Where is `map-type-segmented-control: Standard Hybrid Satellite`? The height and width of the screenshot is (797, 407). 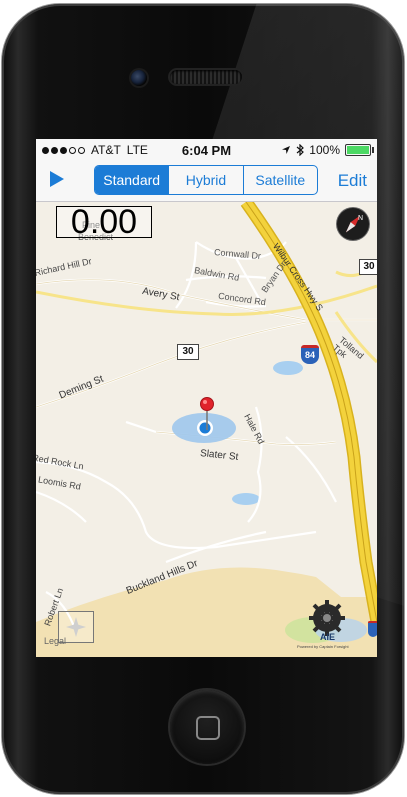
map-type-segmented-control: Standard Hybrid Satellite is located at coordinates (206, 180).